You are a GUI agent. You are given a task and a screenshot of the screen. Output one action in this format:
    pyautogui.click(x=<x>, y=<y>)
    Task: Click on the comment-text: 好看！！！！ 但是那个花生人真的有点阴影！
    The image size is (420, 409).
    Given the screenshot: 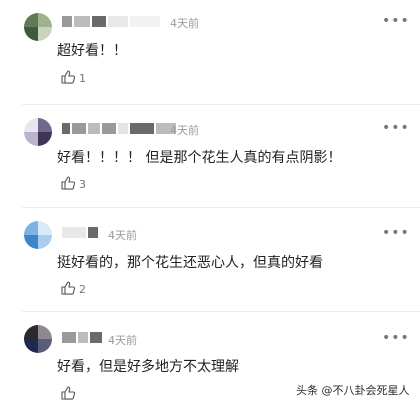 What is the action you would take?
    pyautogui.click(x=199, y=158)
    